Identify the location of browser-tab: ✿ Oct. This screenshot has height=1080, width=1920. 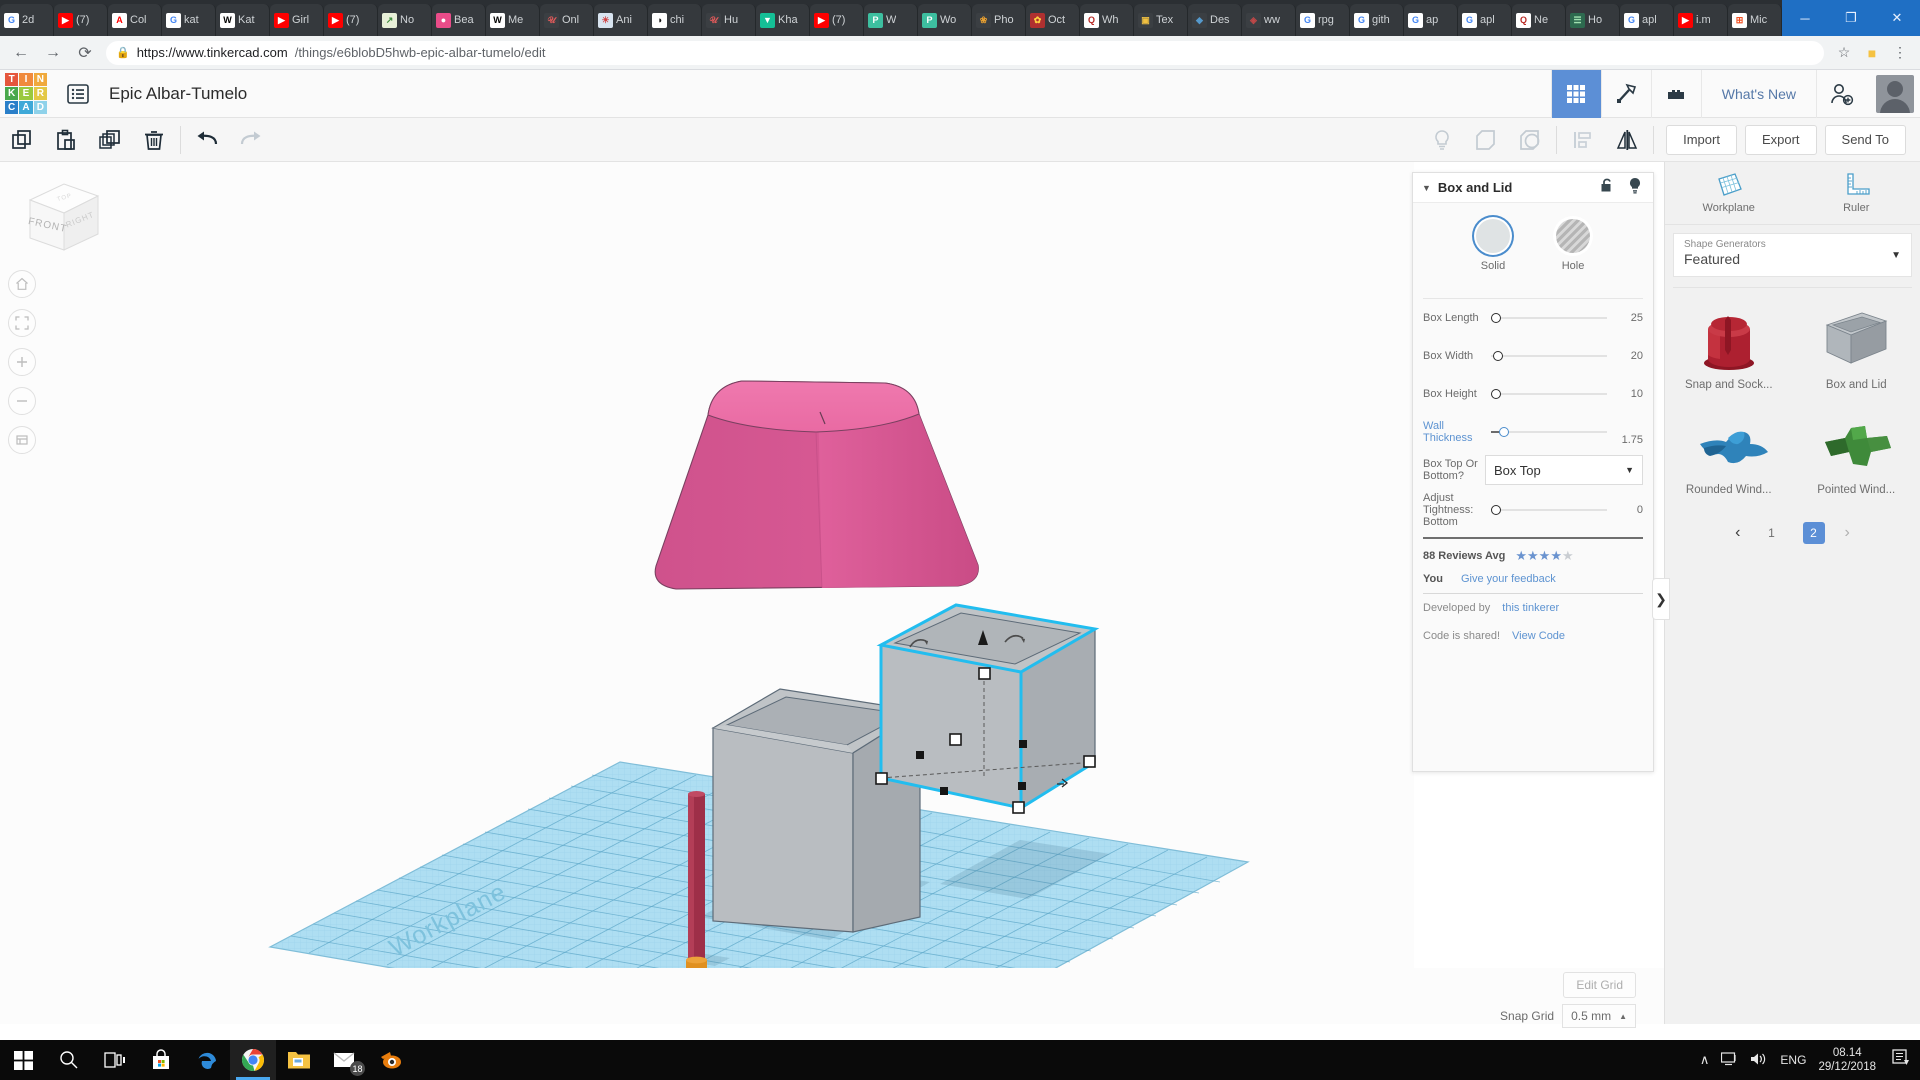
(1053, 20).